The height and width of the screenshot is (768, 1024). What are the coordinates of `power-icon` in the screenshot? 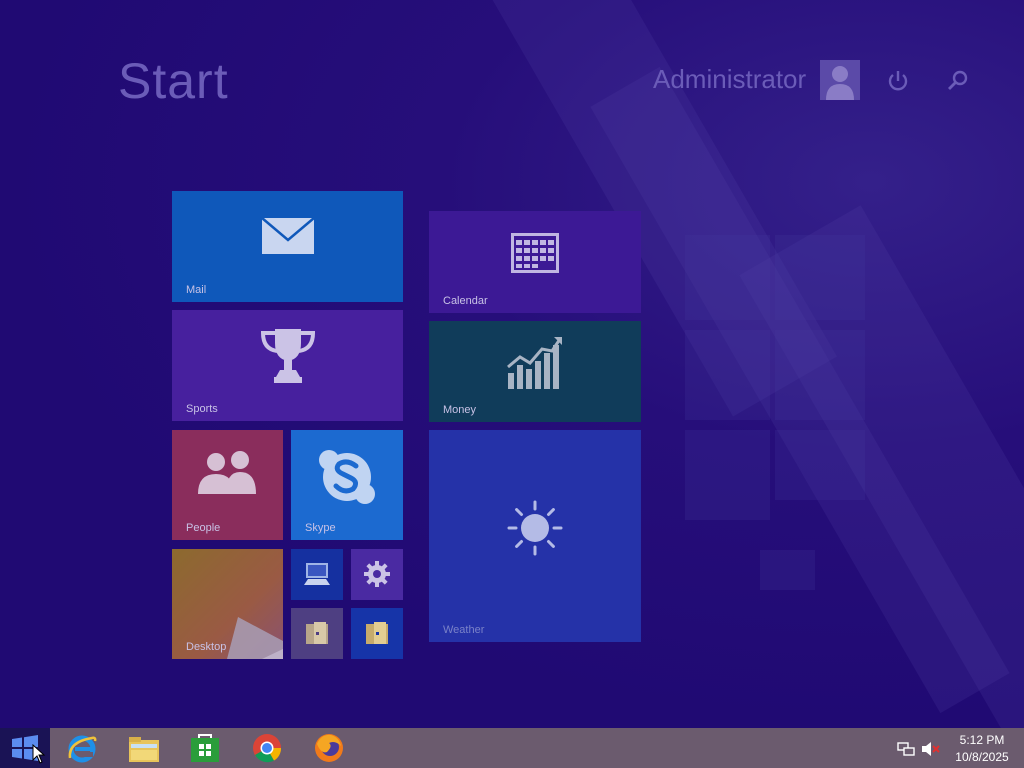 It's located at (898, 81).